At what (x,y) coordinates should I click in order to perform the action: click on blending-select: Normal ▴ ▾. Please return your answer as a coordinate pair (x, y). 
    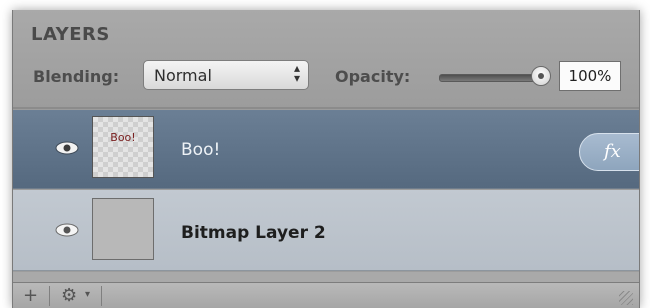
    Looking at the image, I should click on (226, 75).